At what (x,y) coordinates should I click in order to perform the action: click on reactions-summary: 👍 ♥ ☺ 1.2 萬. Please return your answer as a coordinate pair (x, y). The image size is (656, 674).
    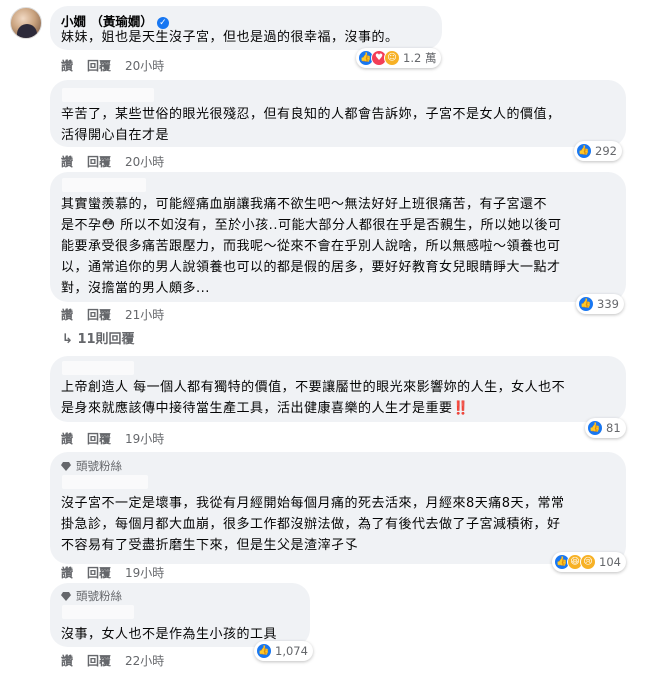
    Looking at the image, I should click on (399, 58).